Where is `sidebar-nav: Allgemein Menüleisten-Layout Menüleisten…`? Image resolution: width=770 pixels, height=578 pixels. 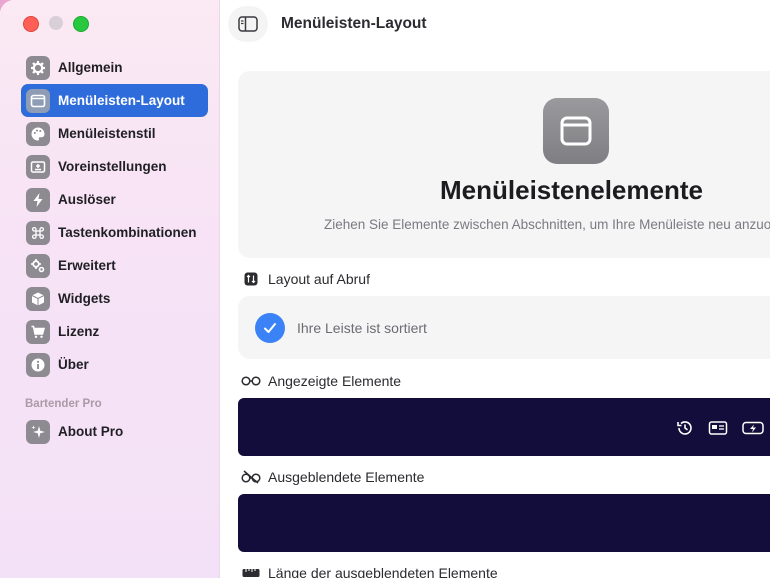 sidebar-nav: Allgemein Menüleisten-Layout Menüleisten… is located at coordinates (114, 216).